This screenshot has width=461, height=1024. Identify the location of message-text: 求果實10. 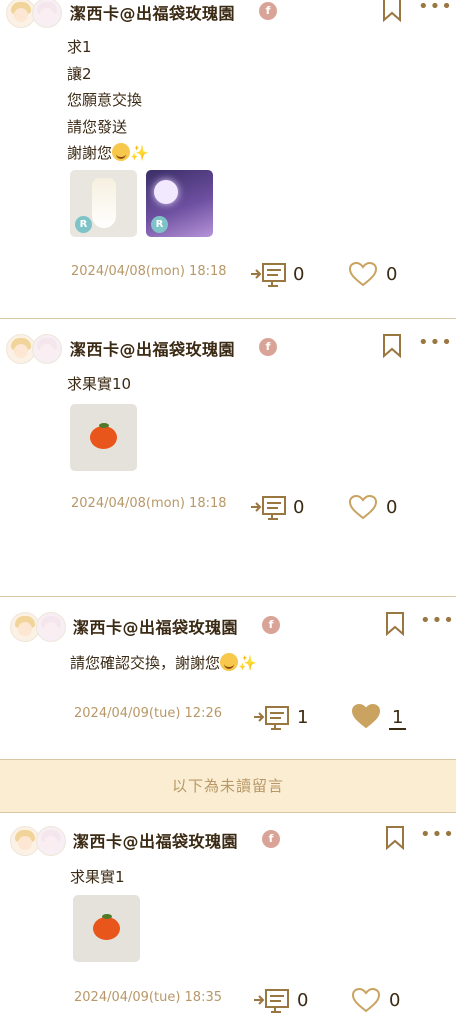
(99, 384).